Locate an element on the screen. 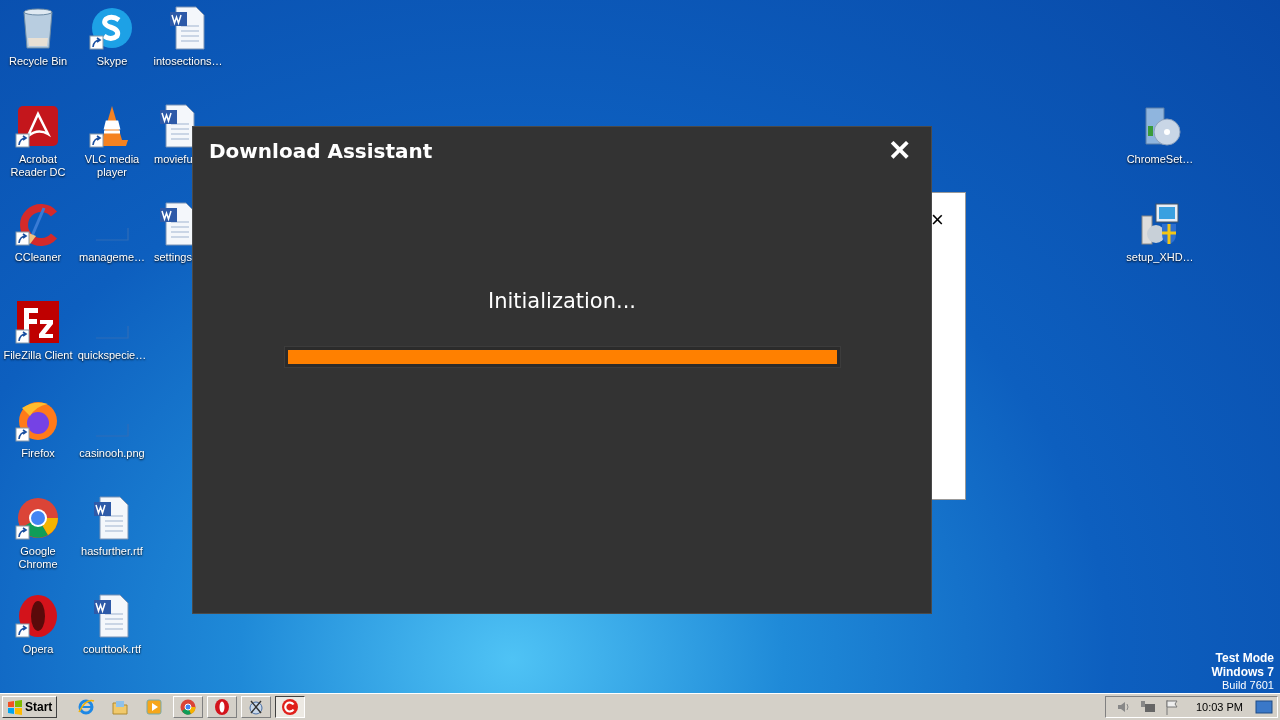 This screenshot has width=1280, height=720. icon-label: moviefu is located at coordinates (173, 159).